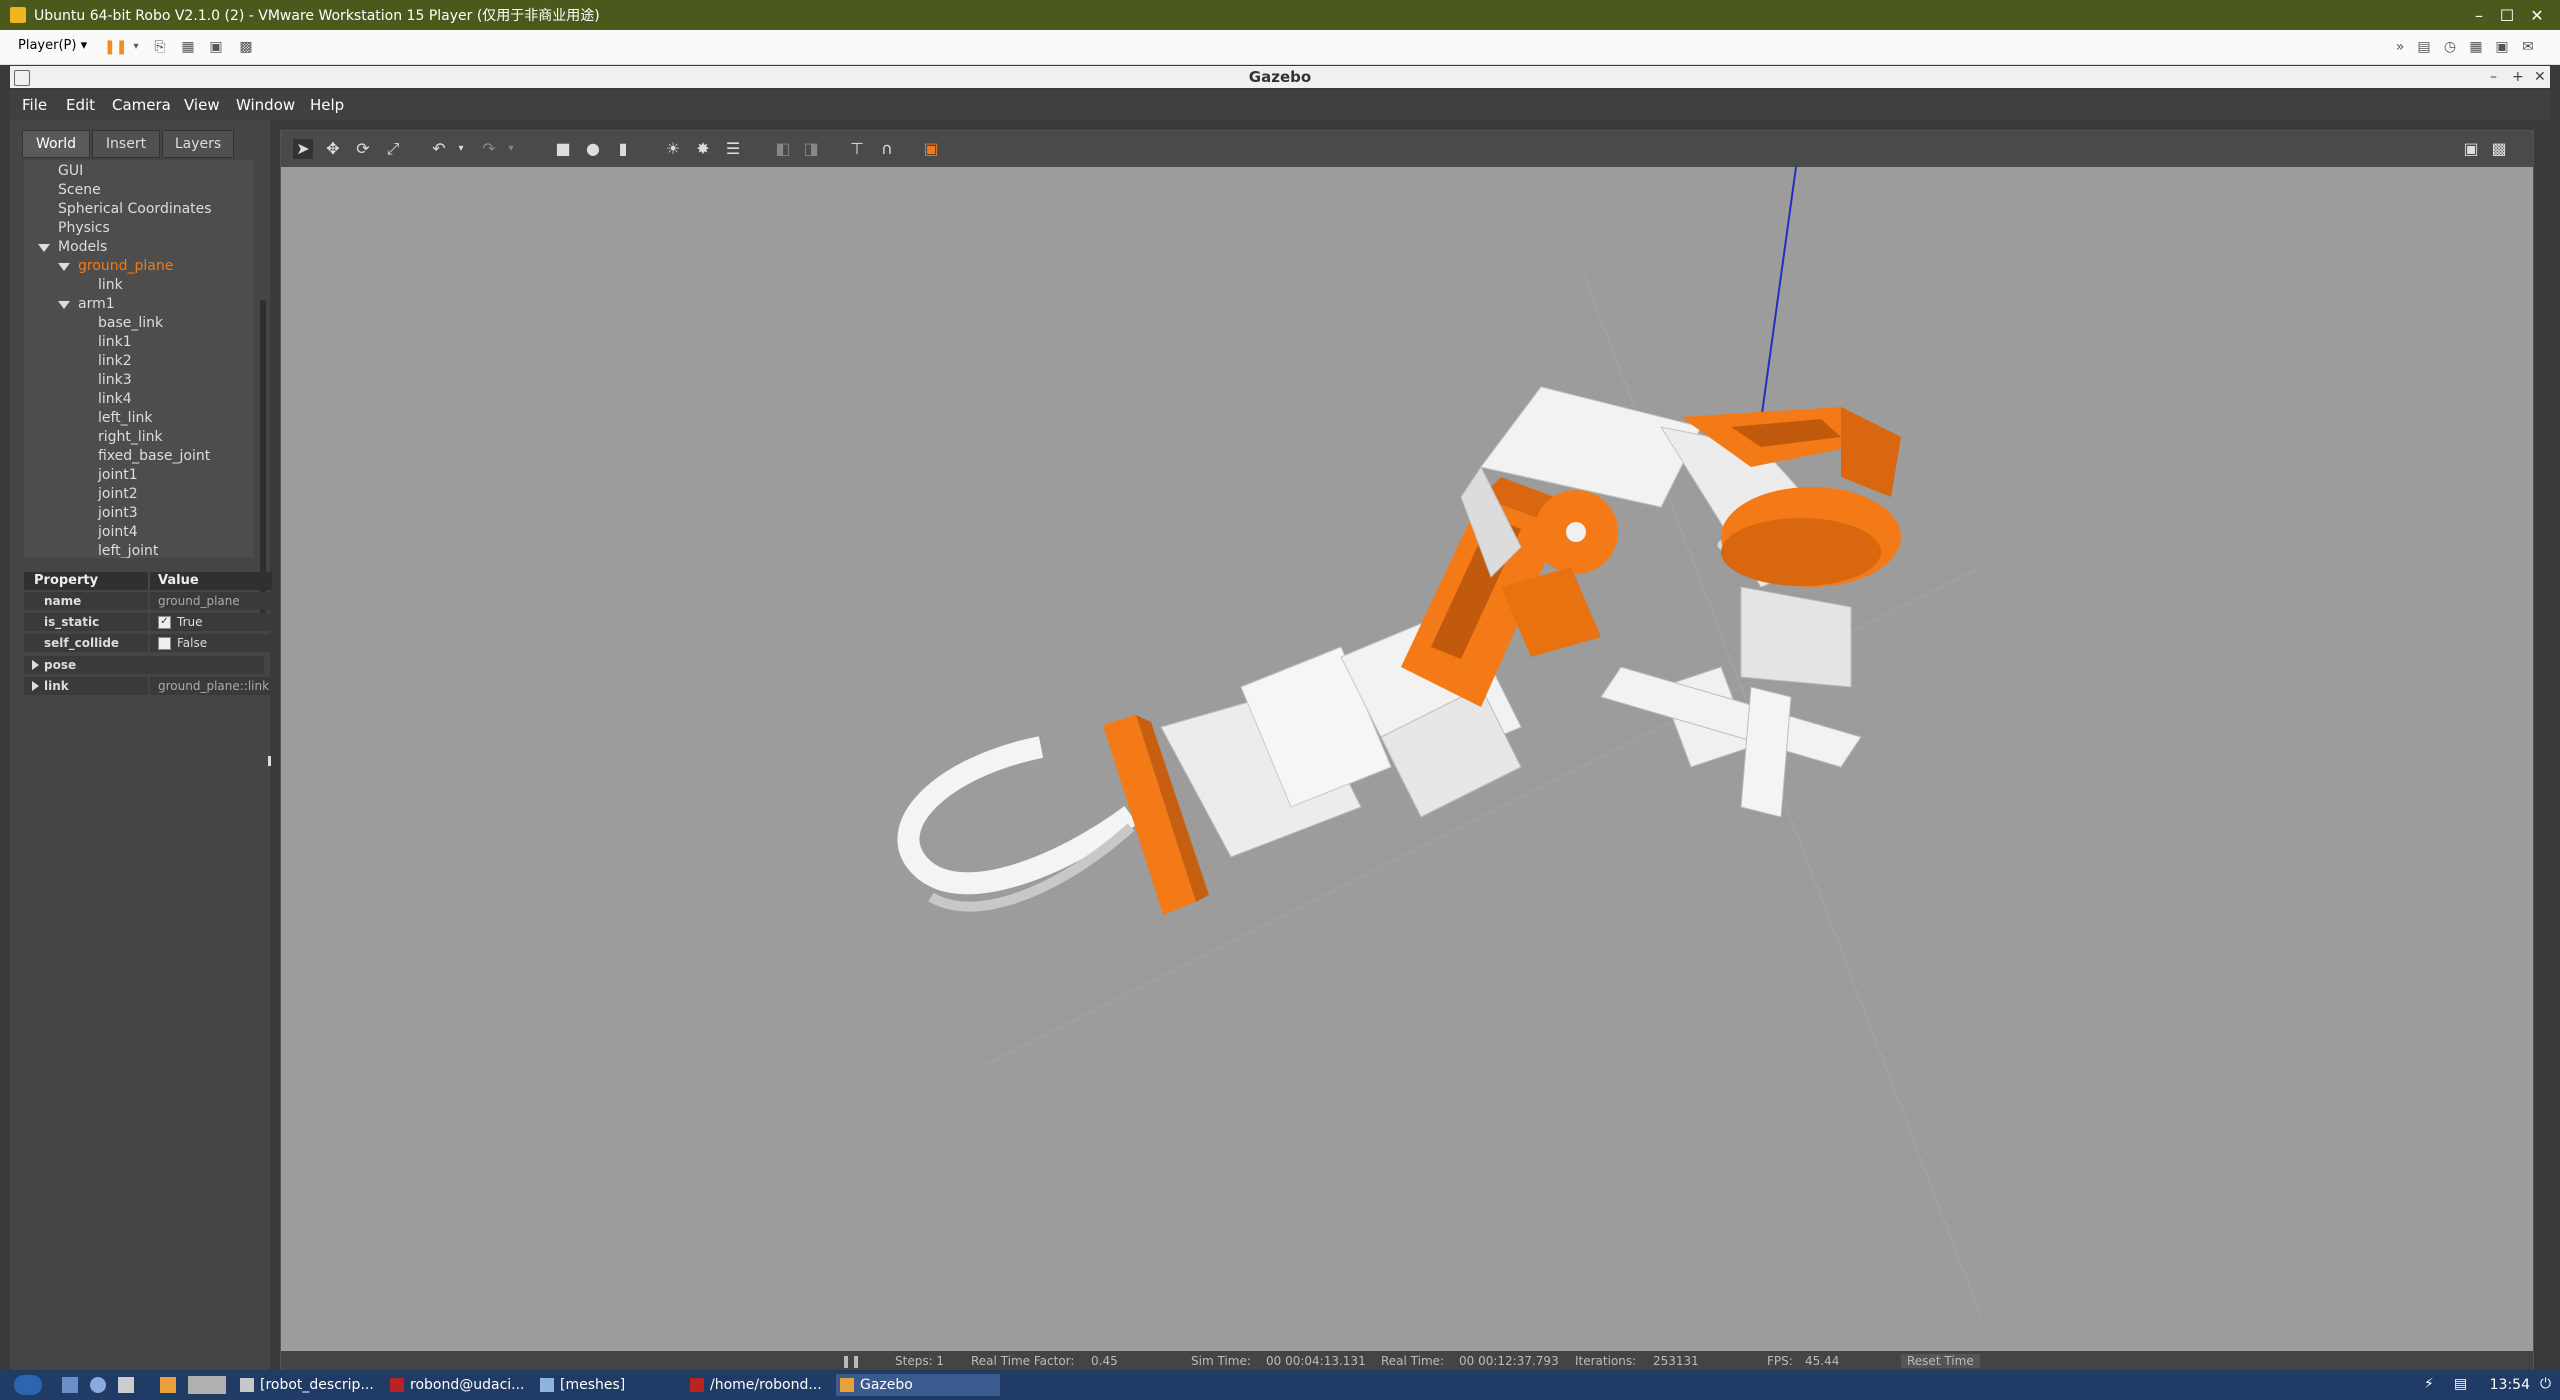 Image resolution: width=2560 pixels, height=1400 pixels. What do you see at coordinates (303, 149) in the screenshot?
I see `select-arrow-icon: ➤` at bounding box center [303, 149].